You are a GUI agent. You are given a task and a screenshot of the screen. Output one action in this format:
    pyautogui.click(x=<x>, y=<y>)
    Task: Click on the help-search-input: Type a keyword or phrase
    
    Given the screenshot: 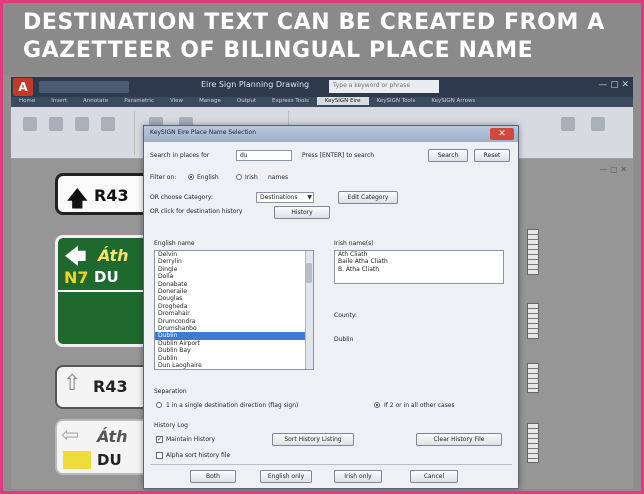 What is the action you would take?
    pyautogui.click(x=384, y=86)
    